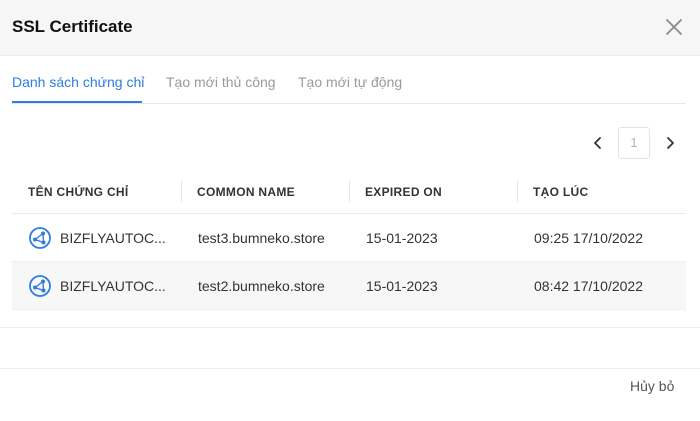 This screenshot has width=700, height=421. I want to click on active-tab-indicator, so click(77, 102).